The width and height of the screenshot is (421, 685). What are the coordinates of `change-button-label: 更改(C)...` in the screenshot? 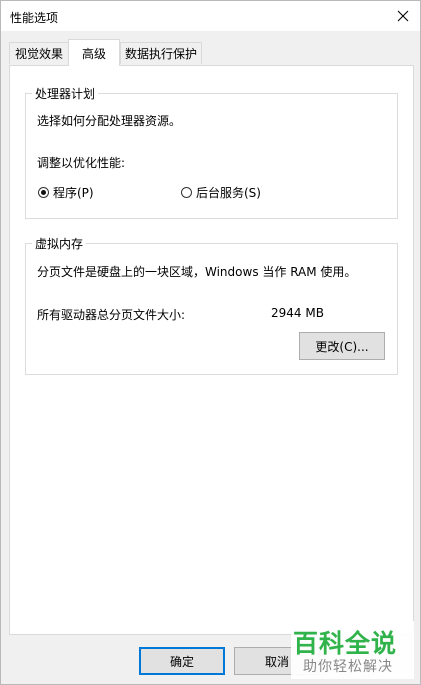 It's located at (342, 346).